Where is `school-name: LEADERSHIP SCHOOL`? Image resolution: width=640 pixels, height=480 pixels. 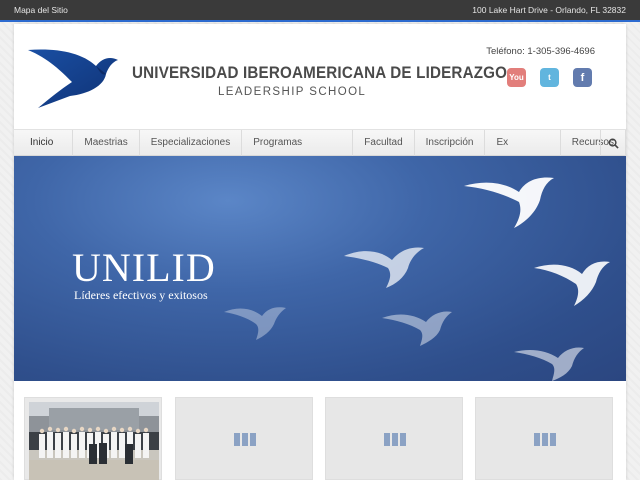 school-name: LEADERSHIP SCHOOL is located at coordinates (292, 92).